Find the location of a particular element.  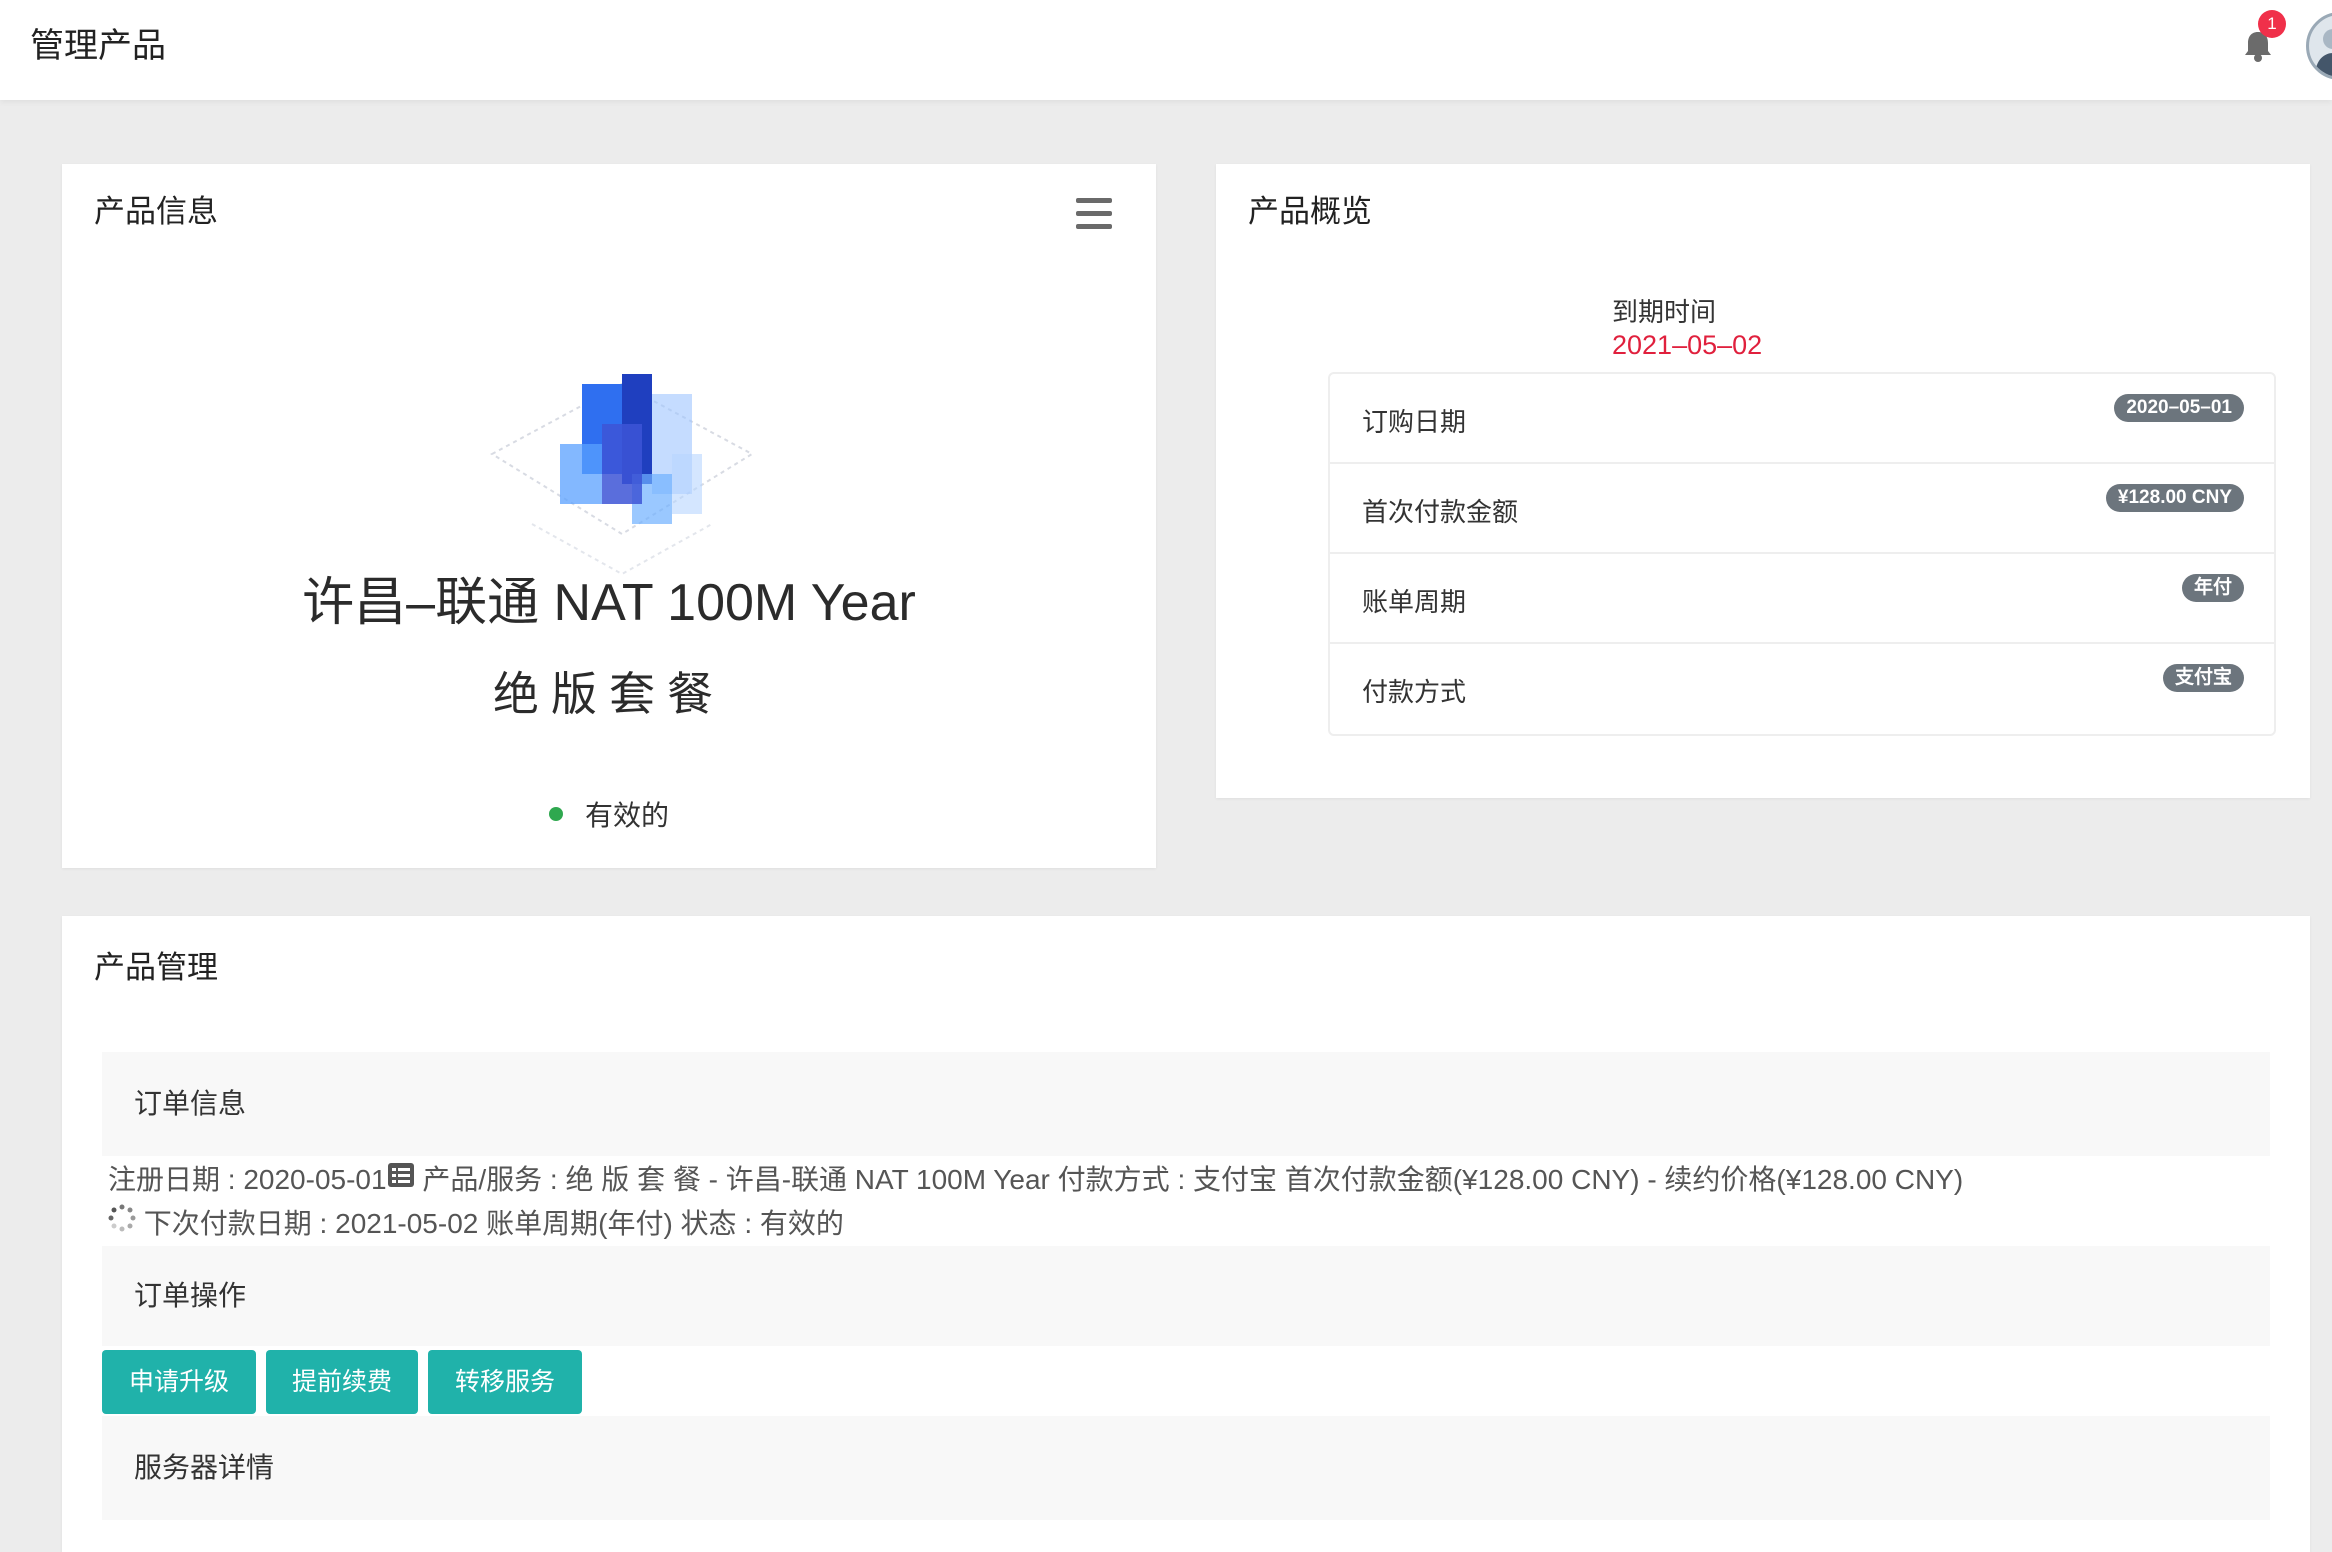

order-ops-title: 订单操作 is located at coordinates (190, 1295).